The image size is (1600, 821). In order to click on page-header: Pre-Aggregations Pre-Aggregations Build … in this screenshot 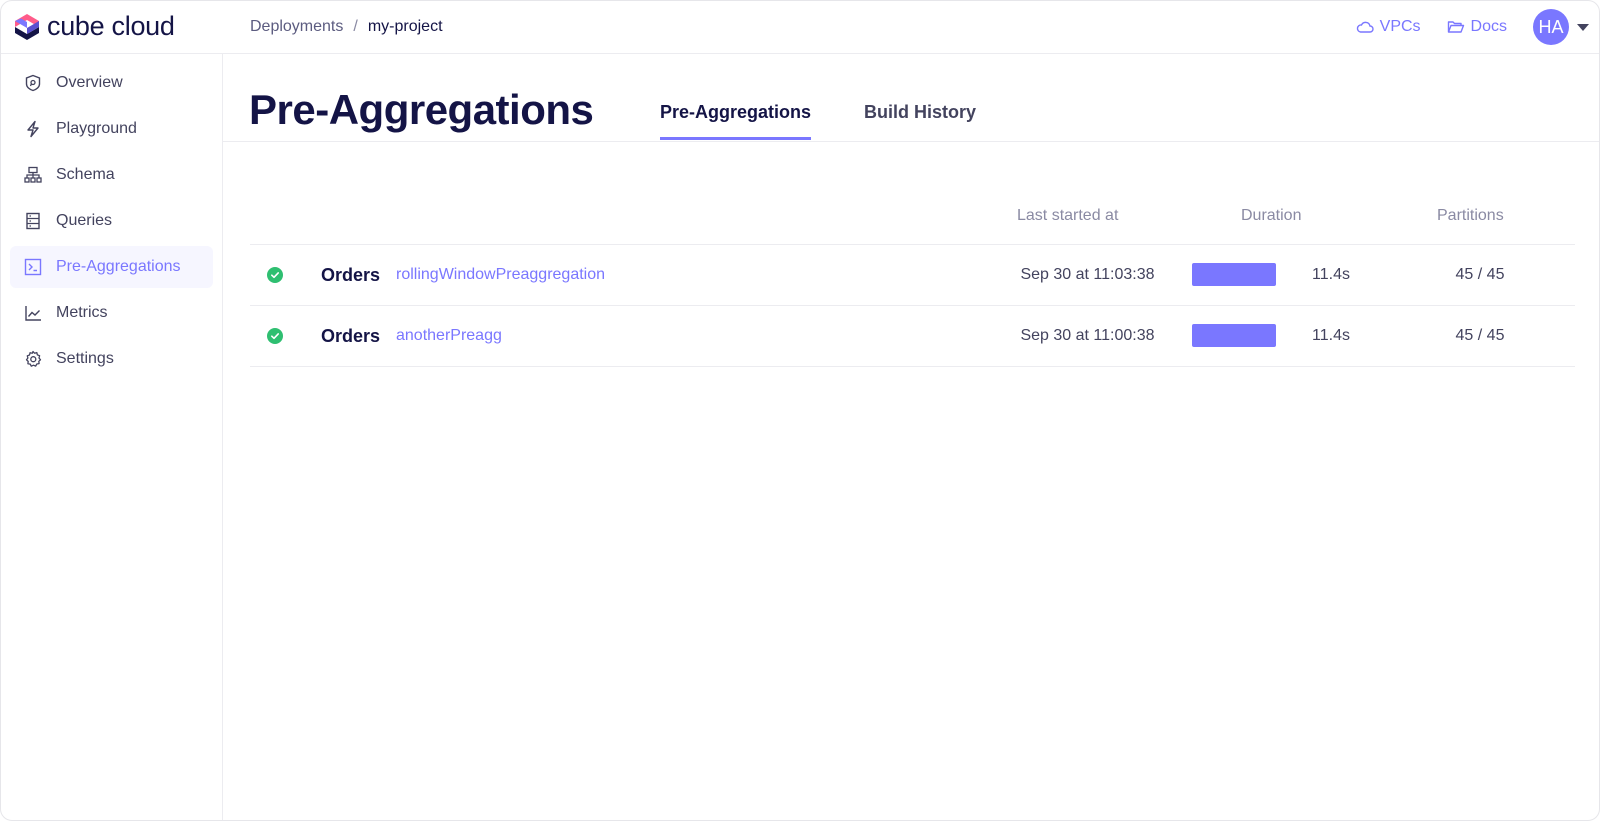, I will do `click(911, 98)`.